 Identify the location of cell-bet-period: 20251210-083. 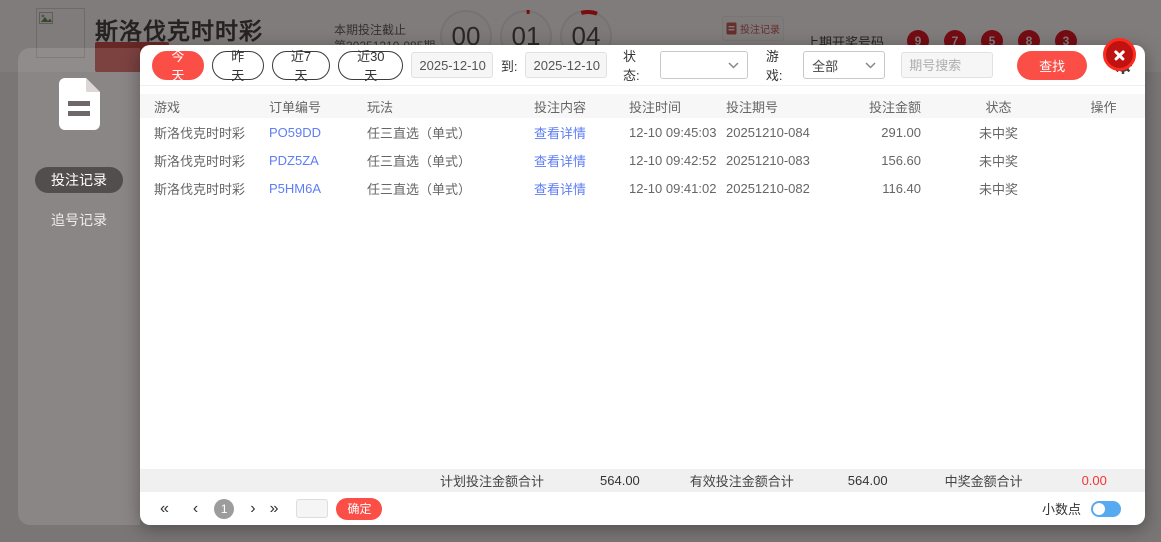
(768, 160).